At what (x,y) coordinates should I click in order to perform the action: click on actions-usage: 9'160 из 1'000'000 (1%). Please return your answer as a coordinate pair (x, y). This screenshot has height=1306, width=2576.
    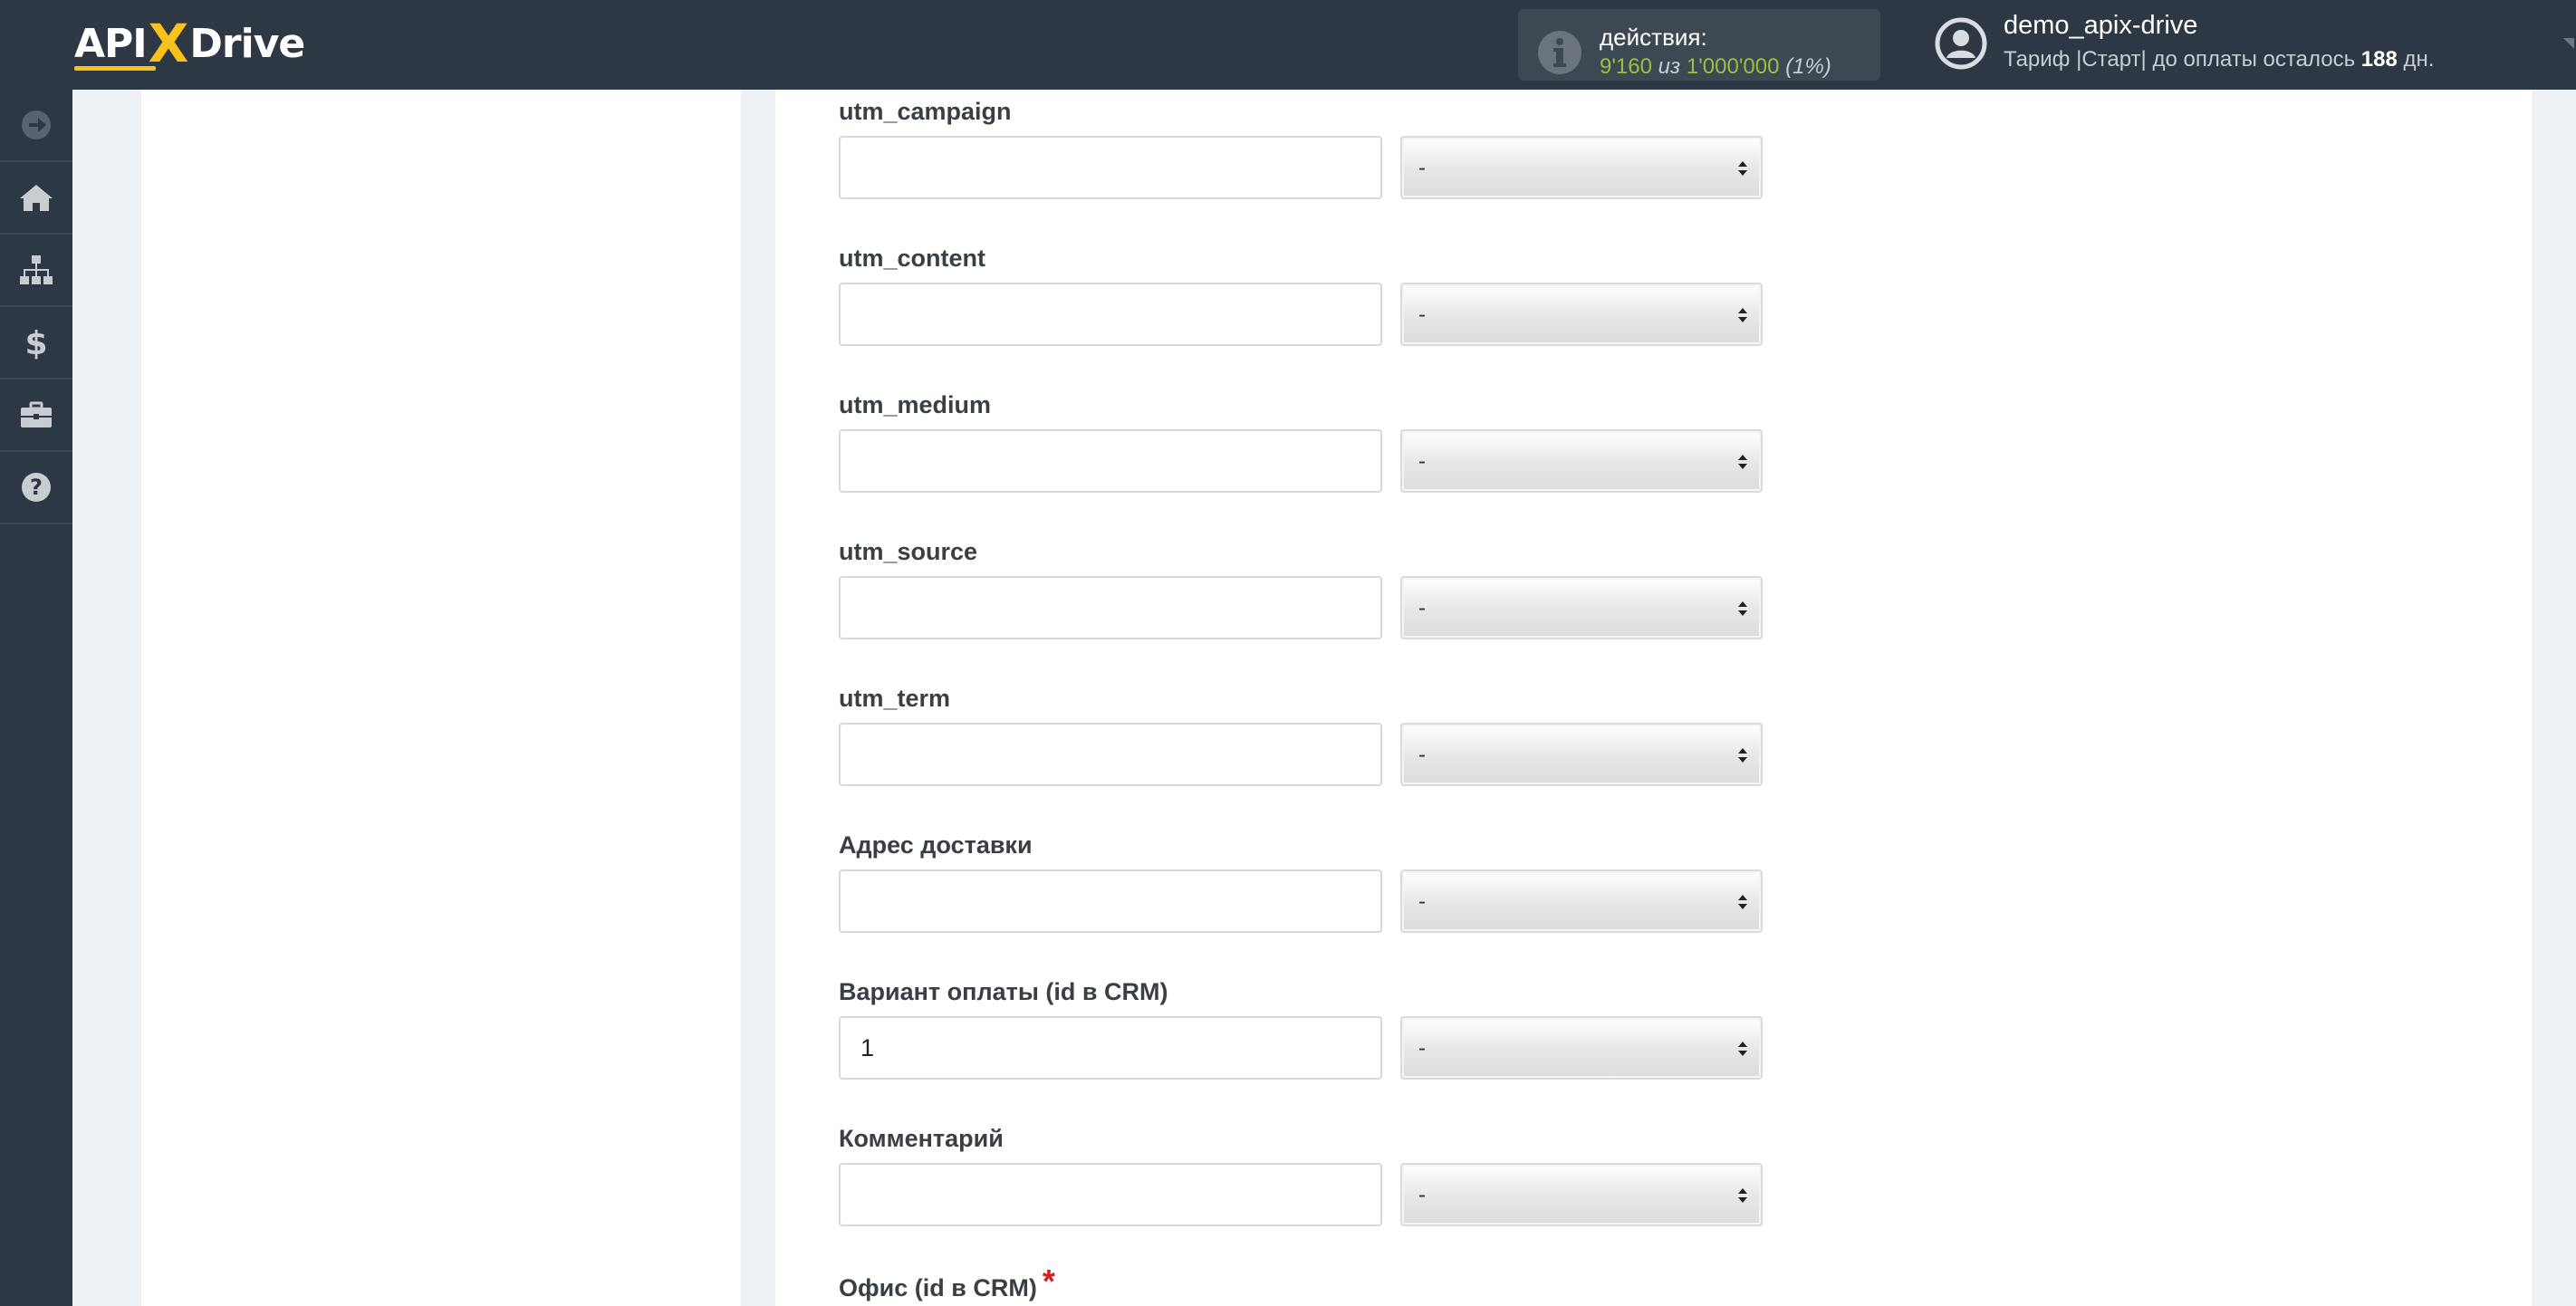
    Looking at the image, I should click on (1715, 67).